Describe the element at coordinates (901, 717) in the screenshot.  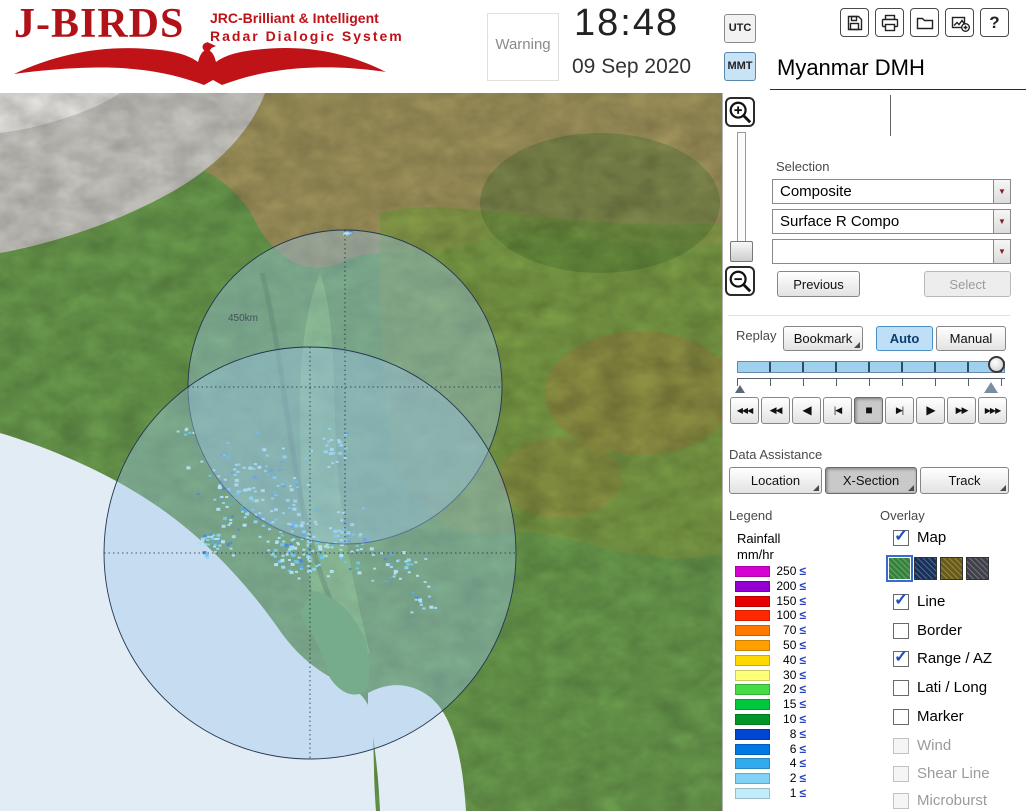
I see `overlay-checkbox-marker` at that location.